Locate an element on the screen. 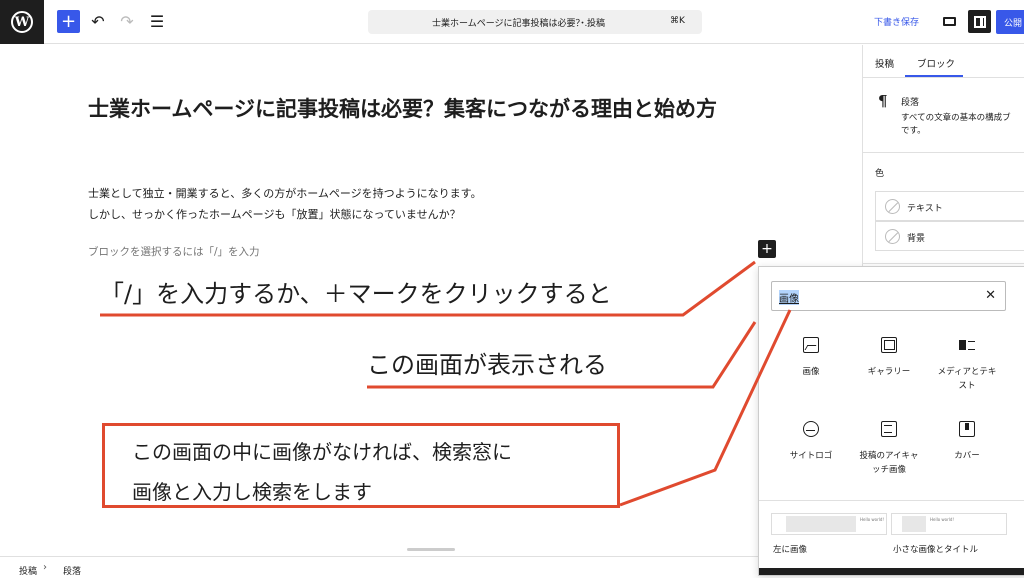  annotation-box-line-2: 画像と入力し検索をします is located at coordinates (252, 492).